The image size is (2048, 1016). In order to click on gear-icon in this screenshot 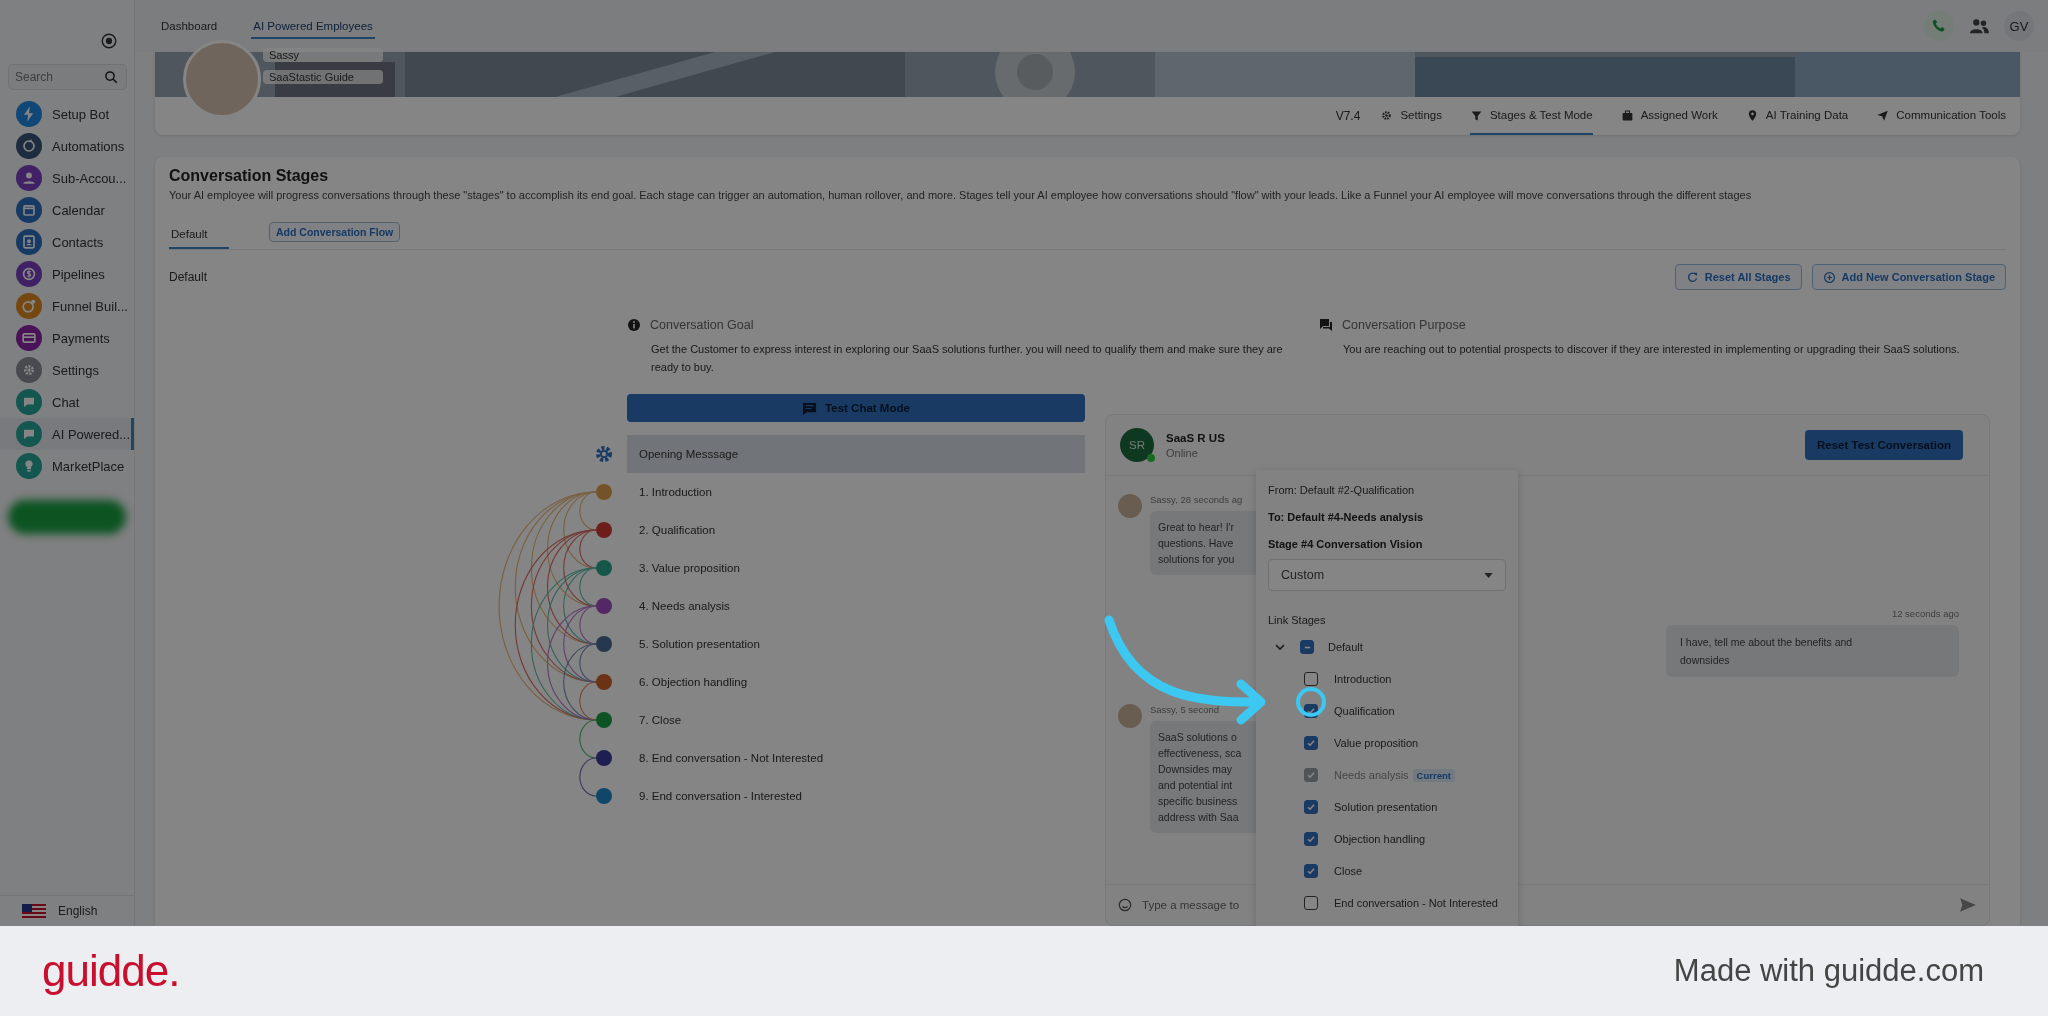, I will do `click(1387, 115)`.